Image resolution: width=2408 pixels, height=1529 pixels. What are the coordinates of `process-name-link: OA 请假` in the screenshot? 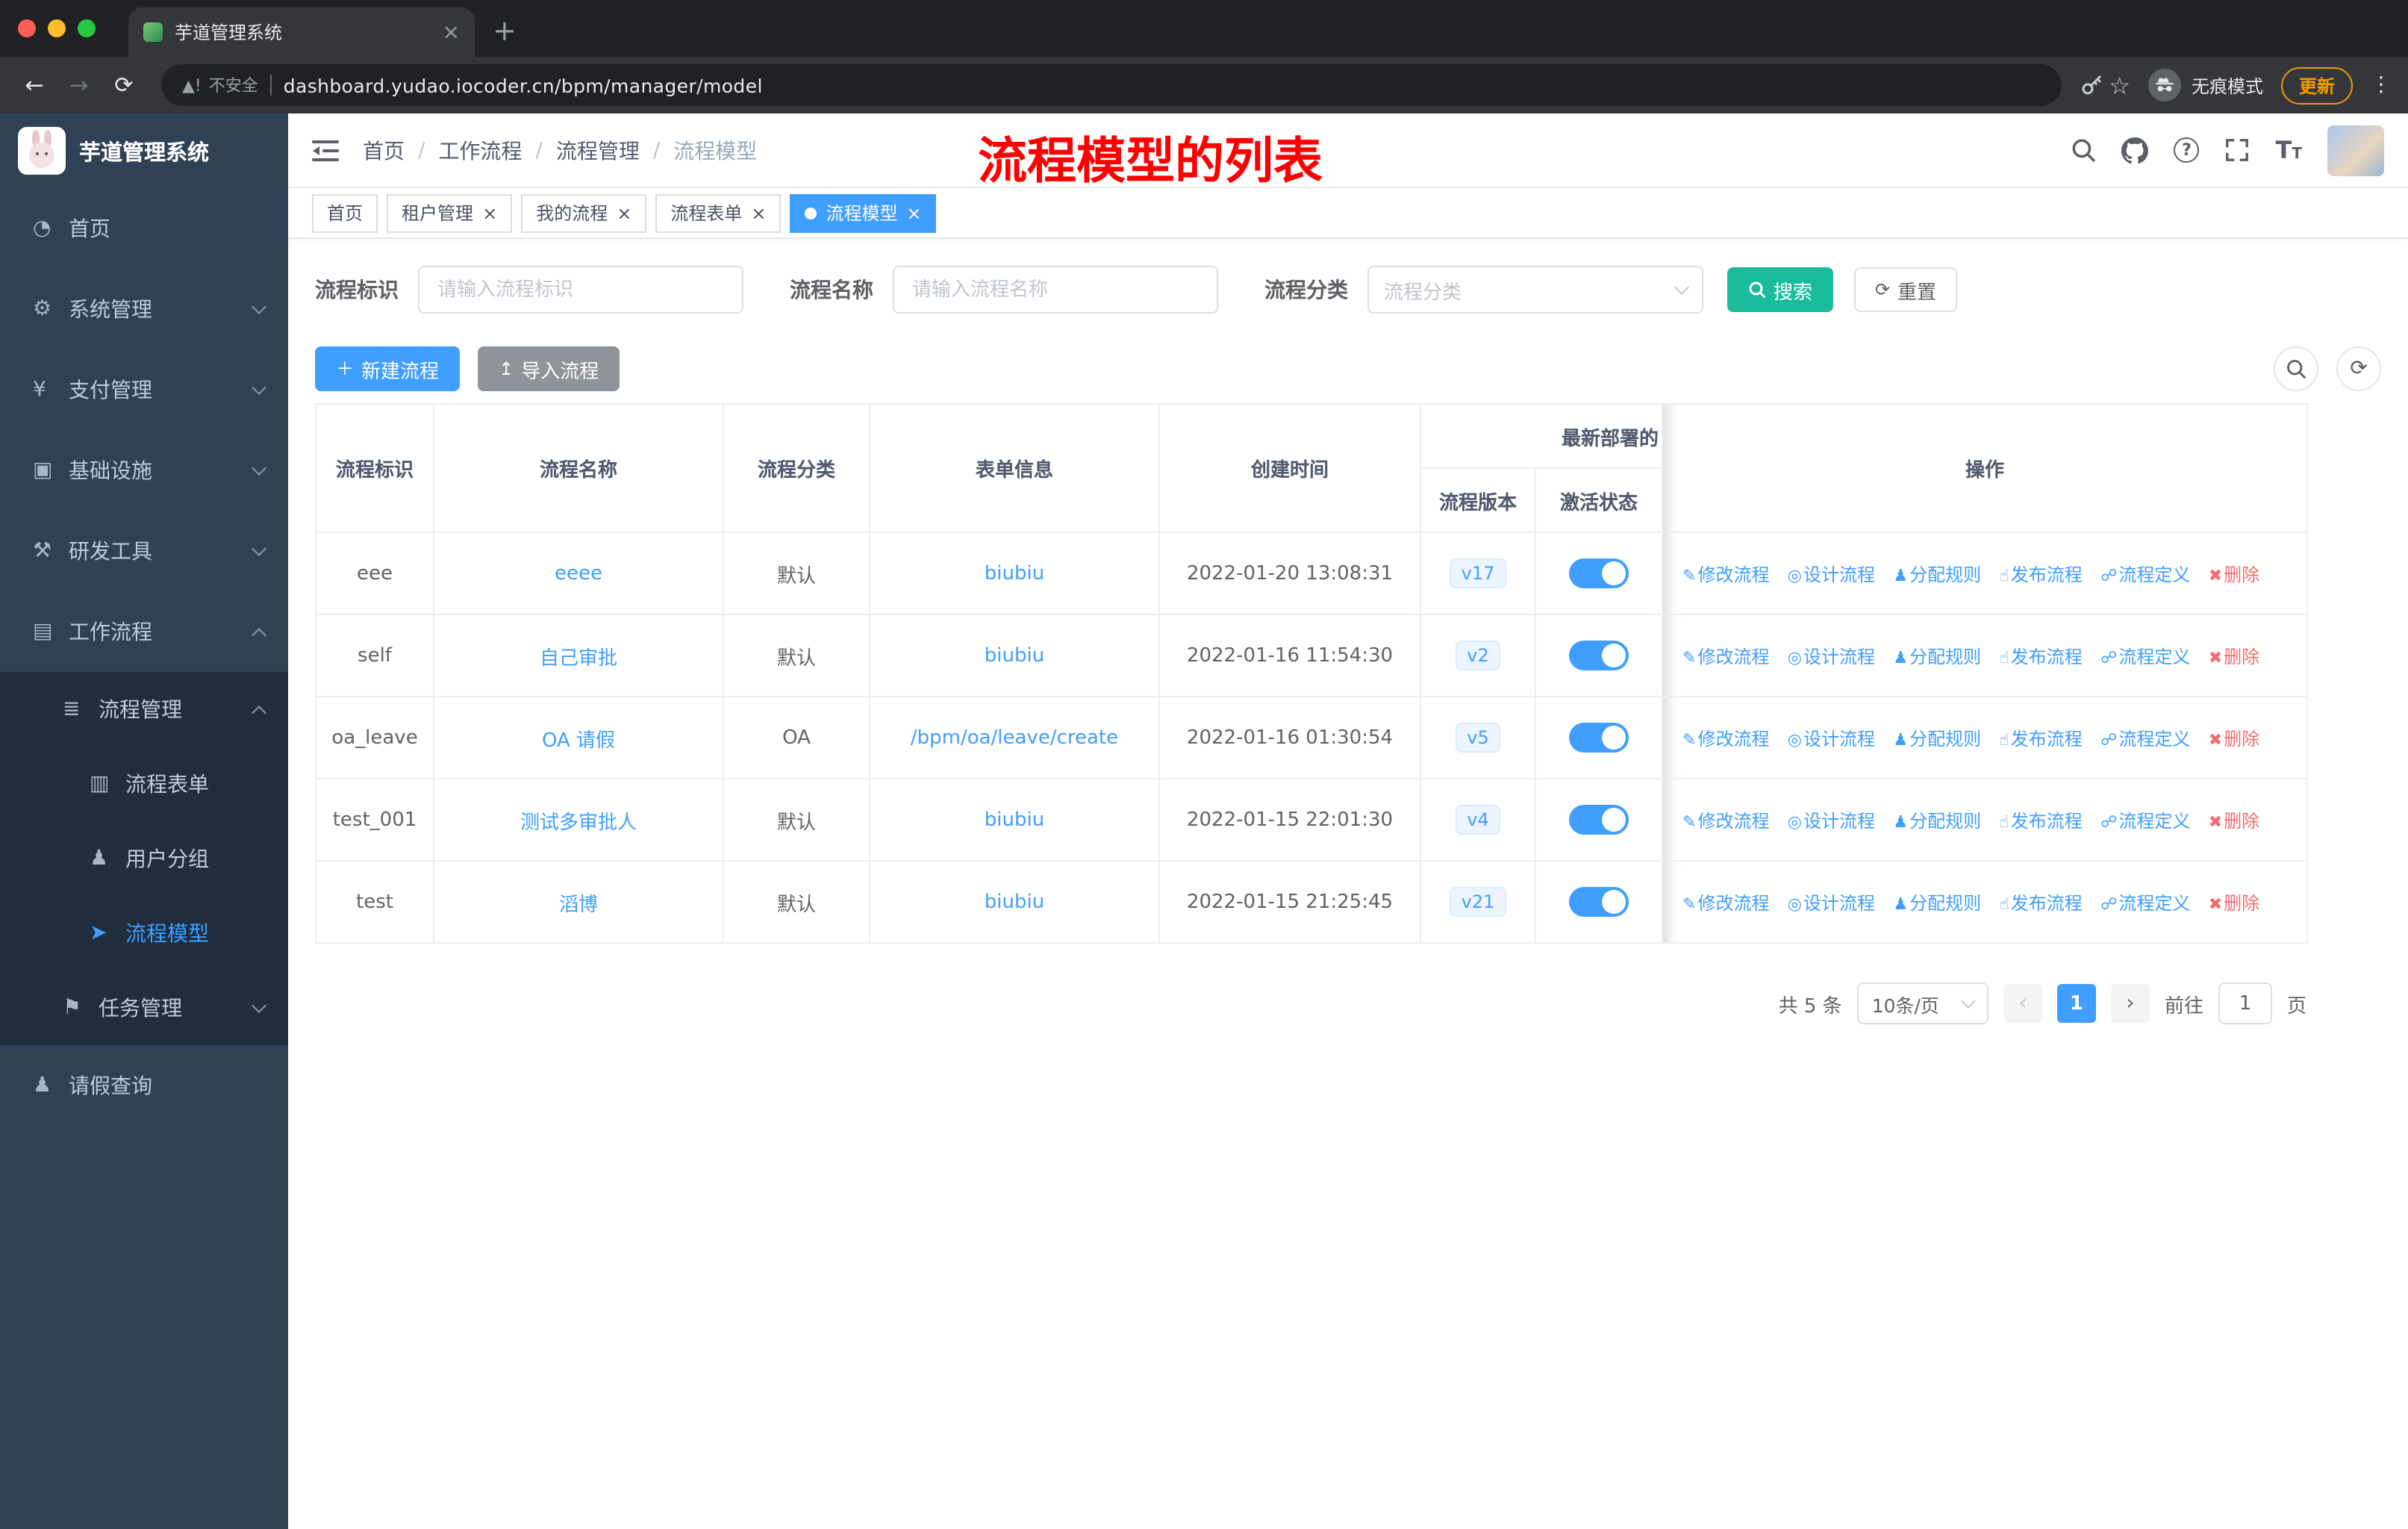 It's located at (578, 740).